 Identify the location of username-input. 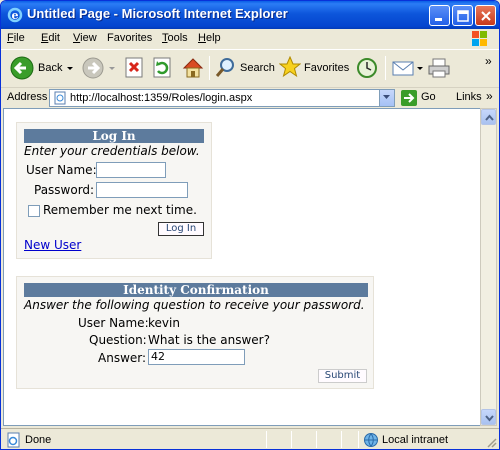
(131, 170).